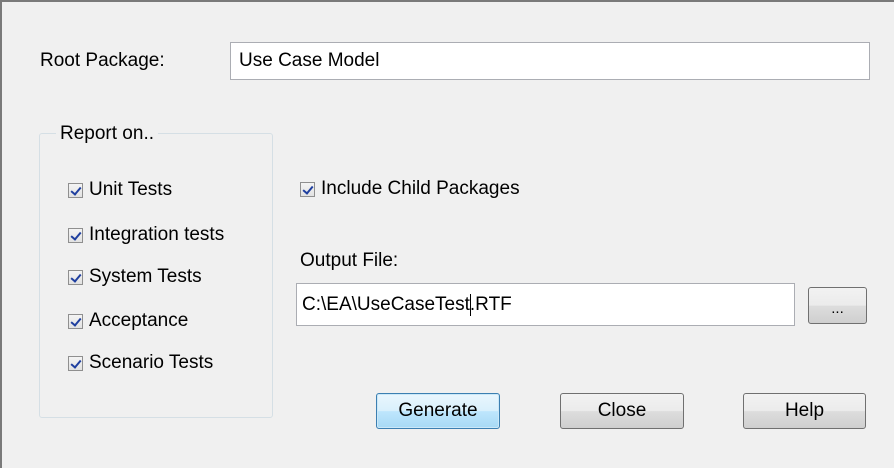 This screenshot has width=894, height=468. What do you see at coordinates (349, 260) in the screenshot?
I see `output-file-label: Output File:` at bounding box center [349, 260].